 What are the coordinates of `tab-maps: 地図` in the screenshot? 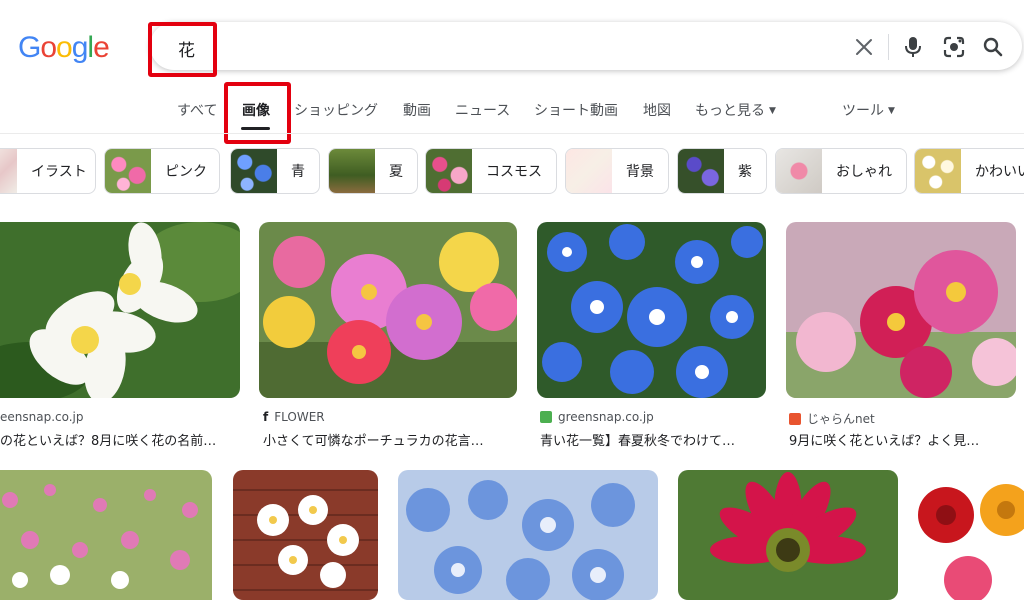 It's located at (657, 110).